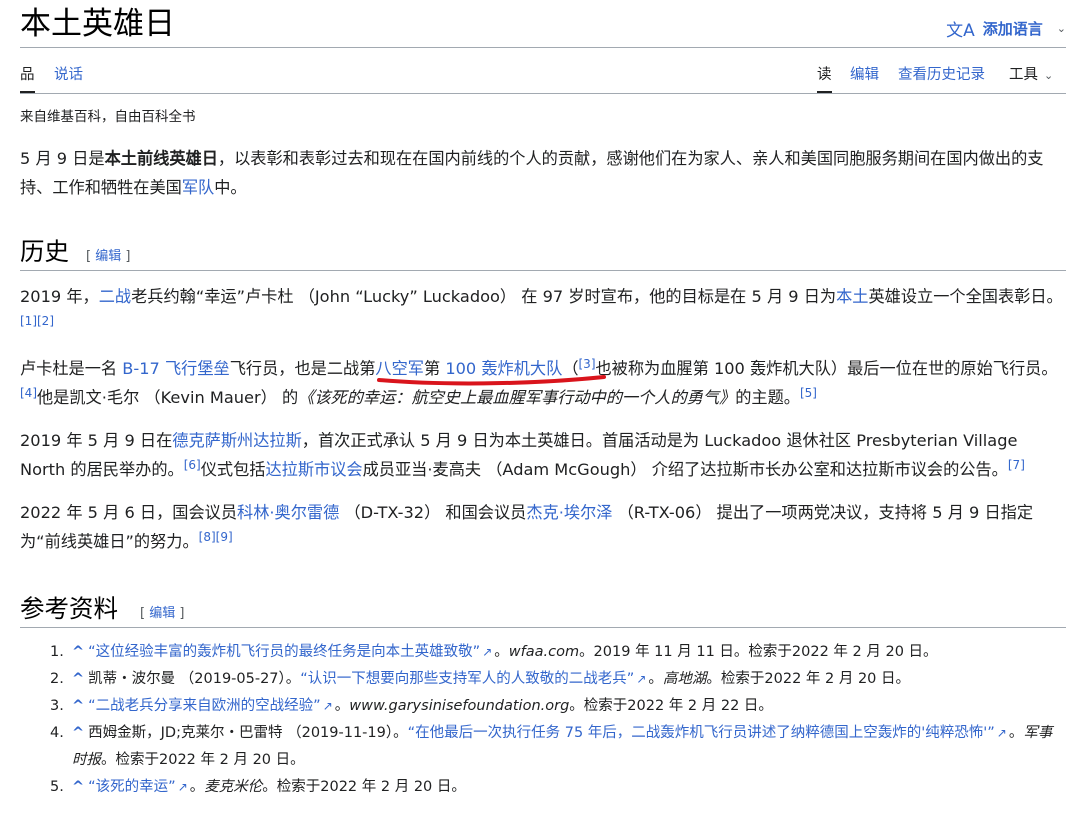 This screenshot has width=1073, height=836. What do you see at coordinates (852, 296) in the screenshot?
I see `link-homefront: 本土` at bounding box center [852, 296].